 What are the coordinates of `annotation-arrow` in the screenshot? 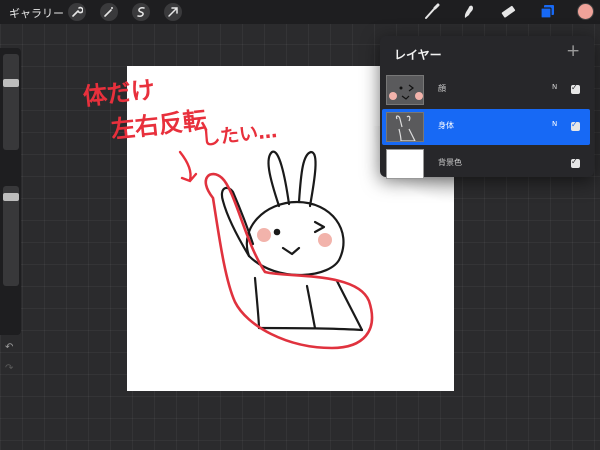 It's located at (188, 166).